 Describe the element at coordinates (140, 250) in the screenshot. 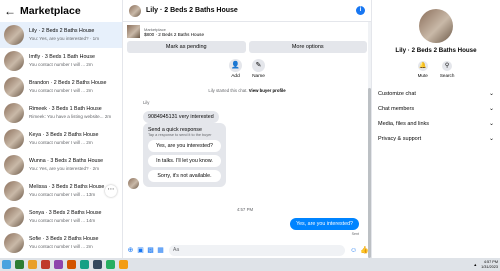

I see `image-icon: ▣` at that location.